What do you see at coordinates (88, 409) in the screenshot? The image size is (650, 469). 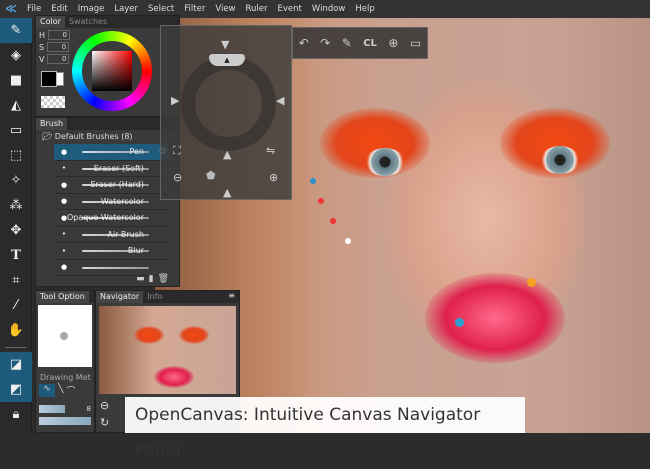 I see `size-value: 8` at bounding box center [88, 409].